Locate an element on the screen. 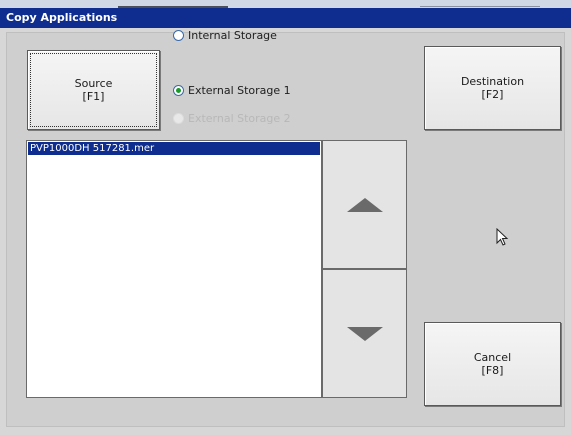 This screenshot has height=435, width=571. cancel-button-key: [F8] is located at coordinates (492, 370).